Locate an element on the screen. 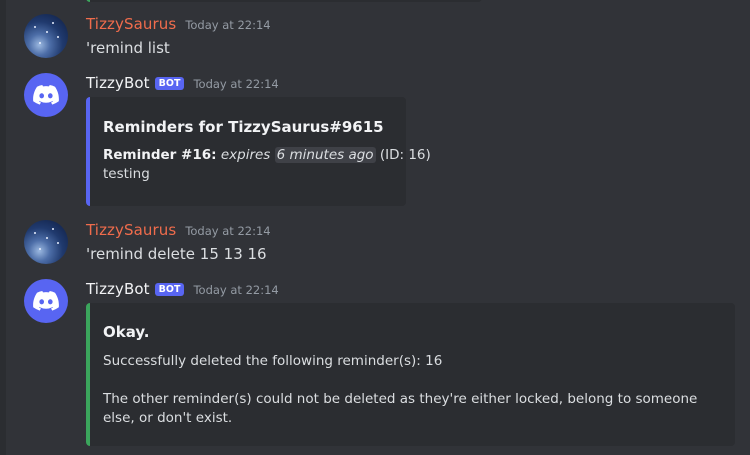  embed-title: Reminders for TizzySaurus#9615 is located at coordinates (243, 127).